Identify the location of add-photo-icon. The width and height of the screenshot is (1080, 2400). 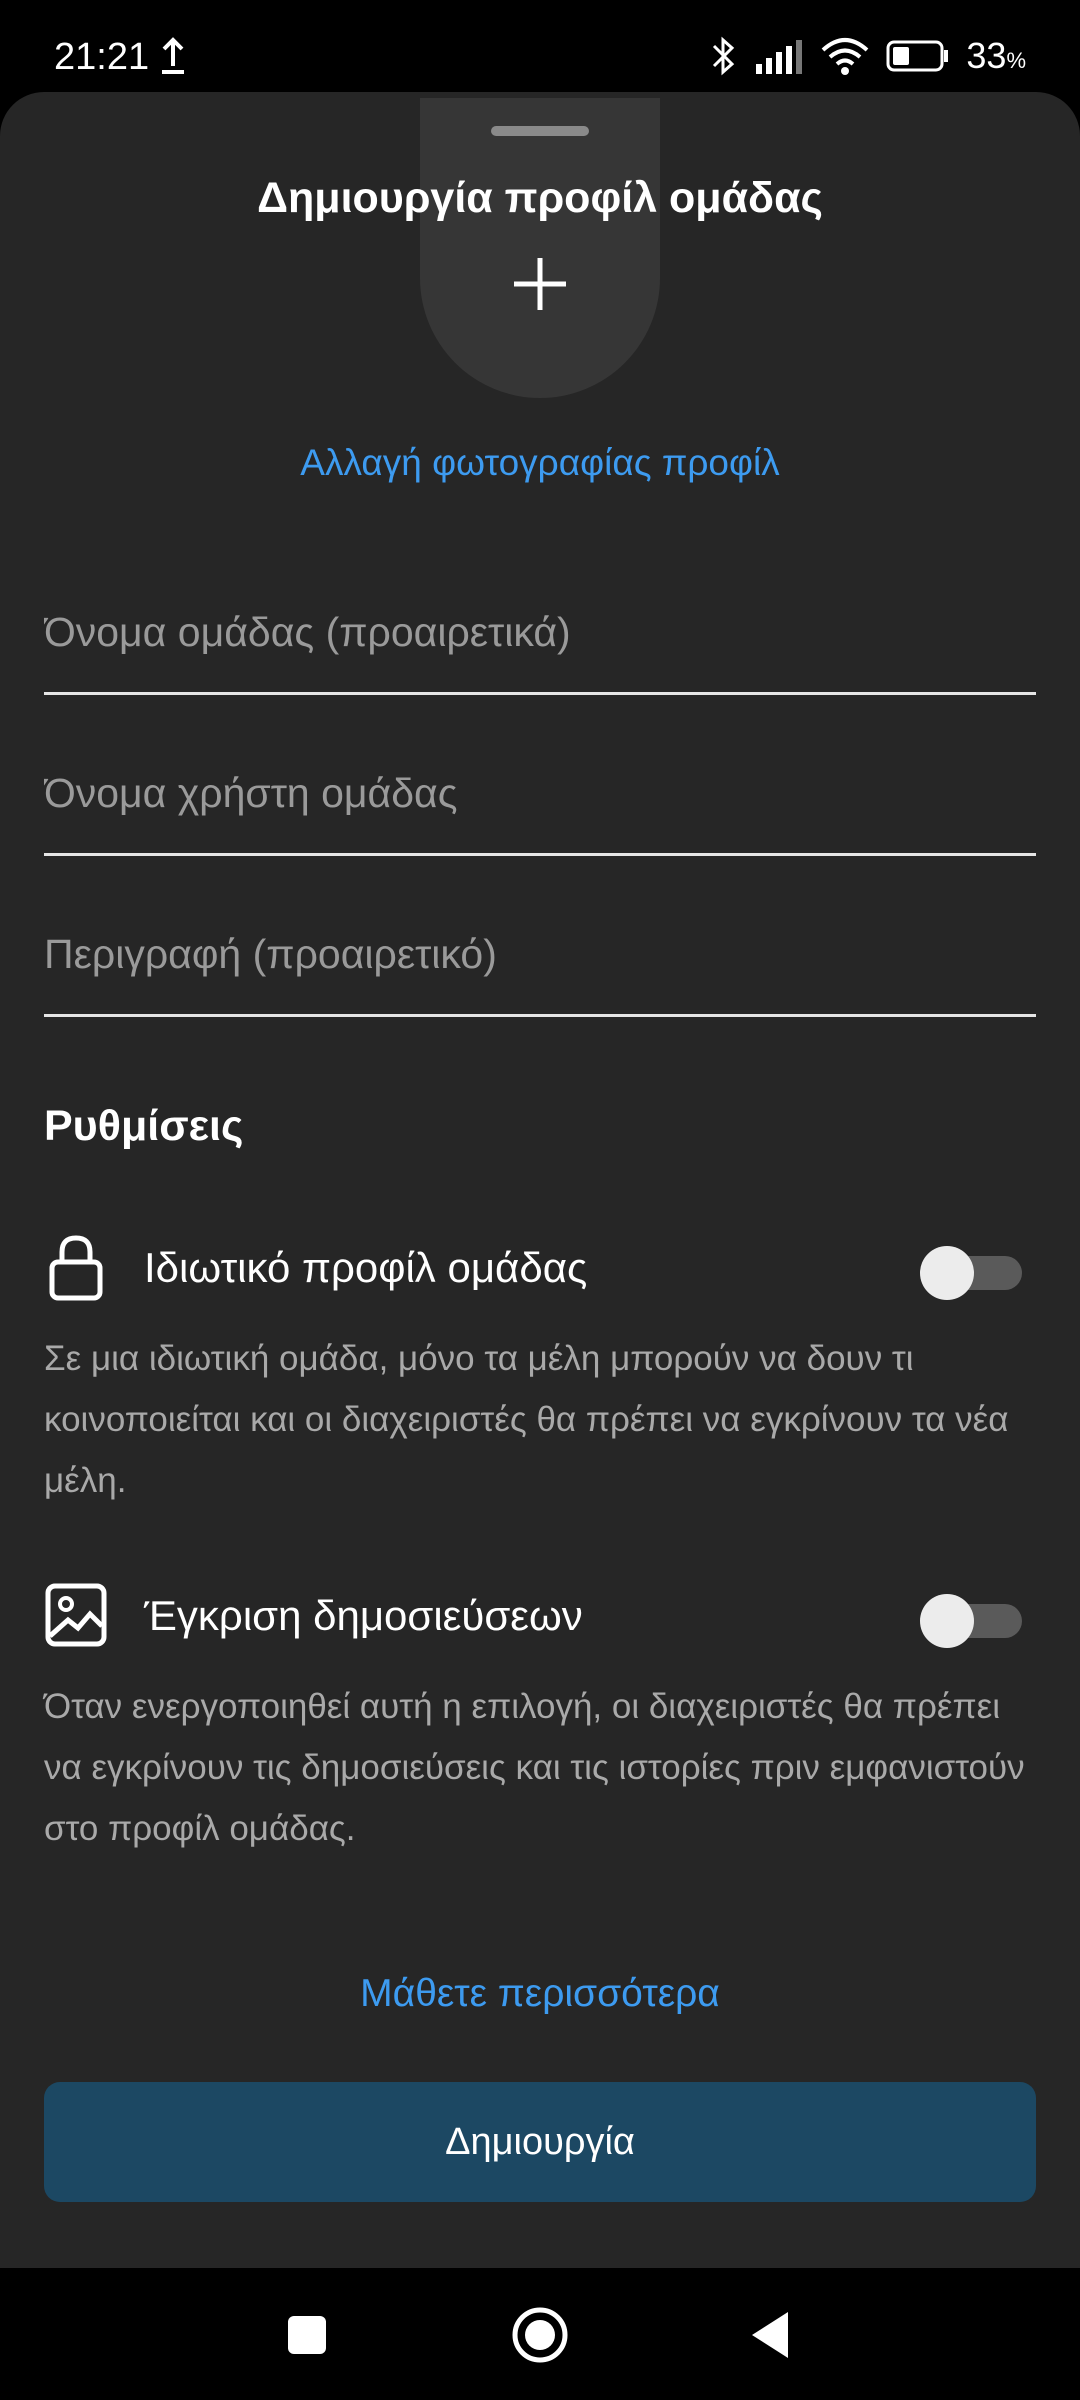
(540, 284).